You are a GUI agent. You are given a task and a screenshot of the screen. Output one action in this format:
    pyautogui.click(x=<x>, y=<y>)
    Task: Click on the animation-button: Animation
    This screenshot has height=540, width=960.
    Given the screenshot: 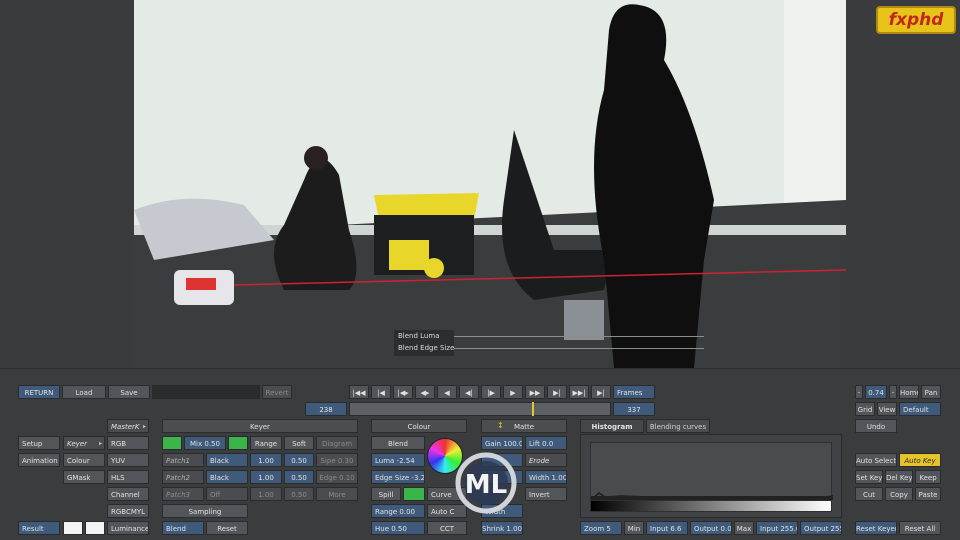 What is the action you would take?
    pyautogui.click(x=39, y=460)
    